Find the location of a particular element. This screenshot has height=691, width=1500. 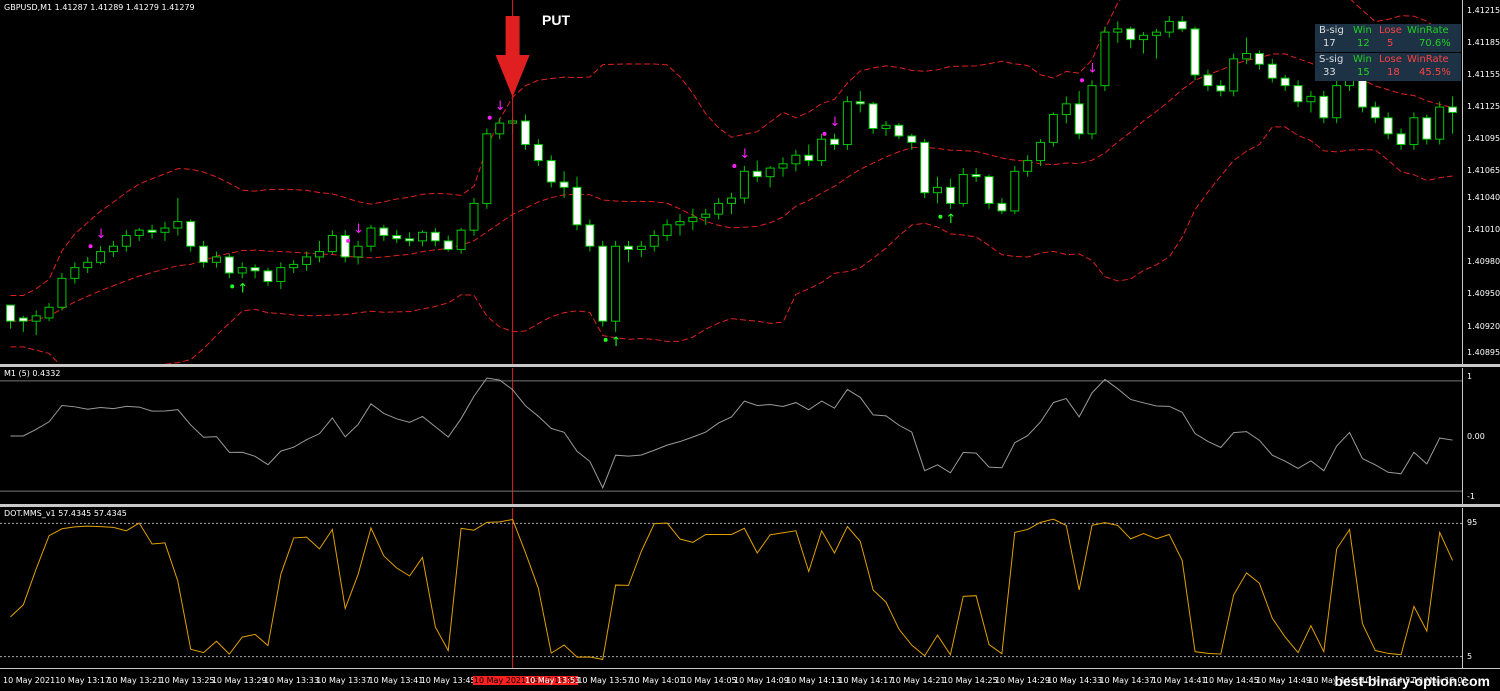

time-tick: 10 May 14:49 is located at coordinates (1283, 680).